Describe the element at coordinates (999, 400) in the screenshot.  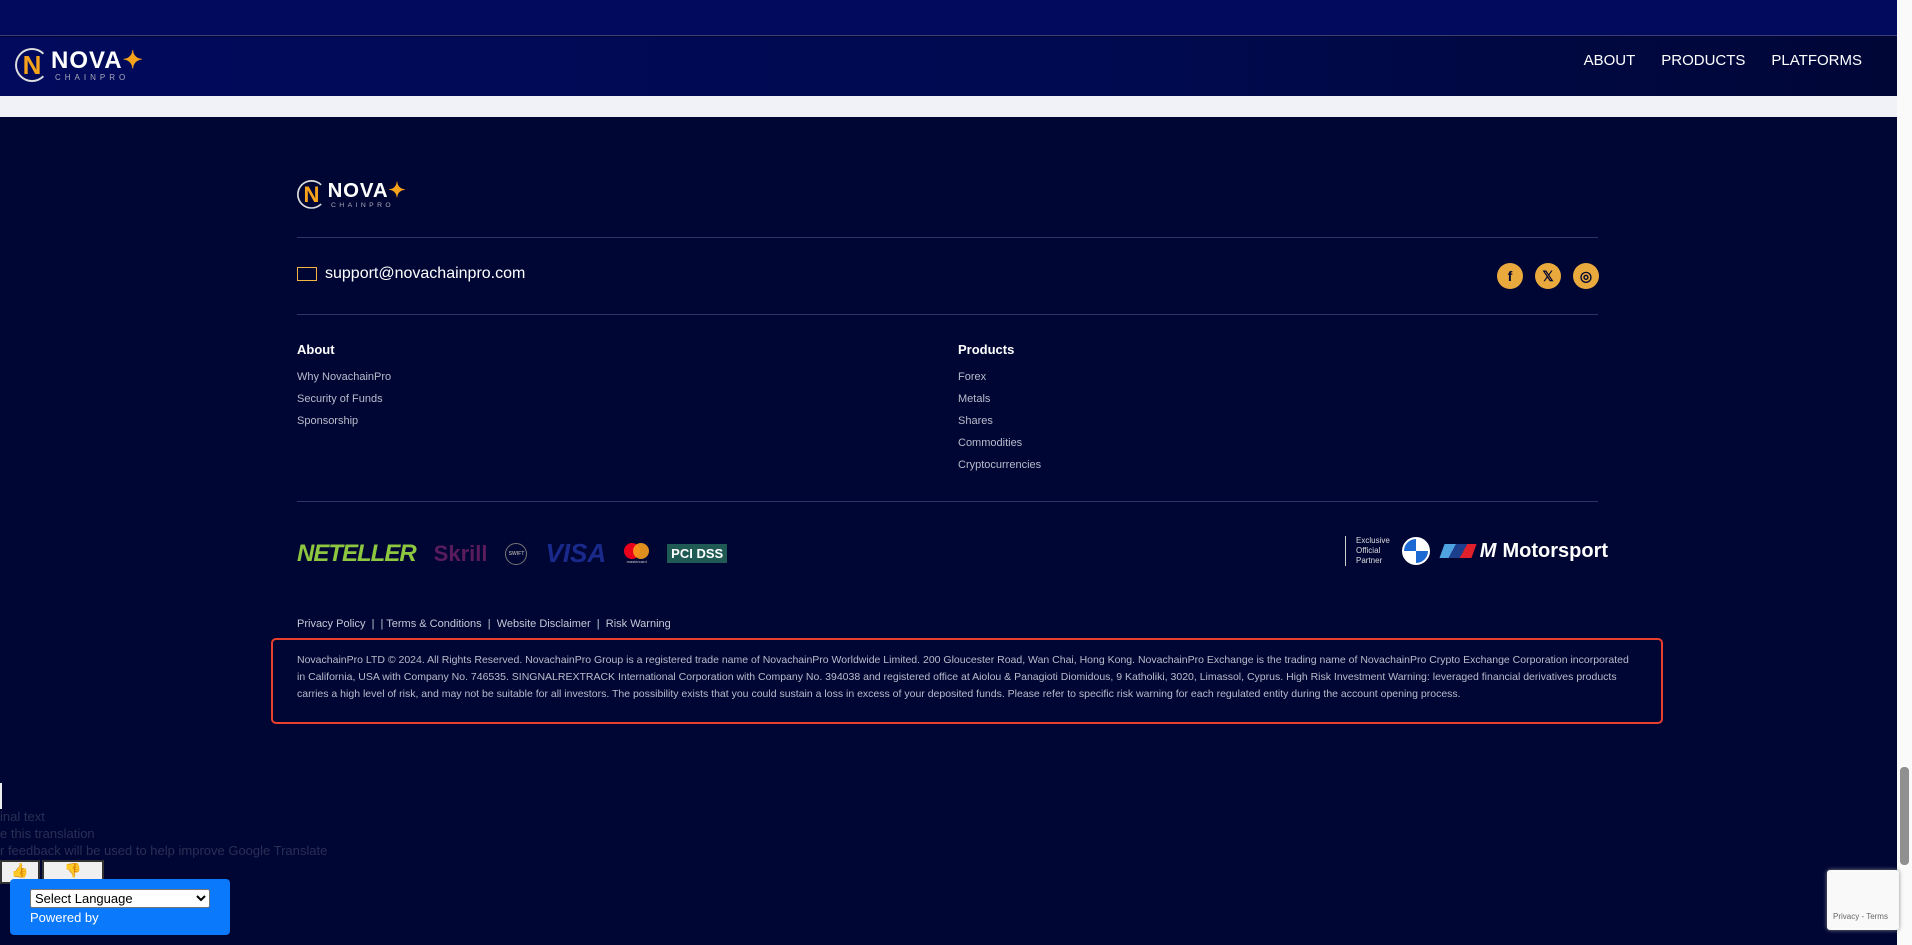
I see `link-metals: Metals` at that location.